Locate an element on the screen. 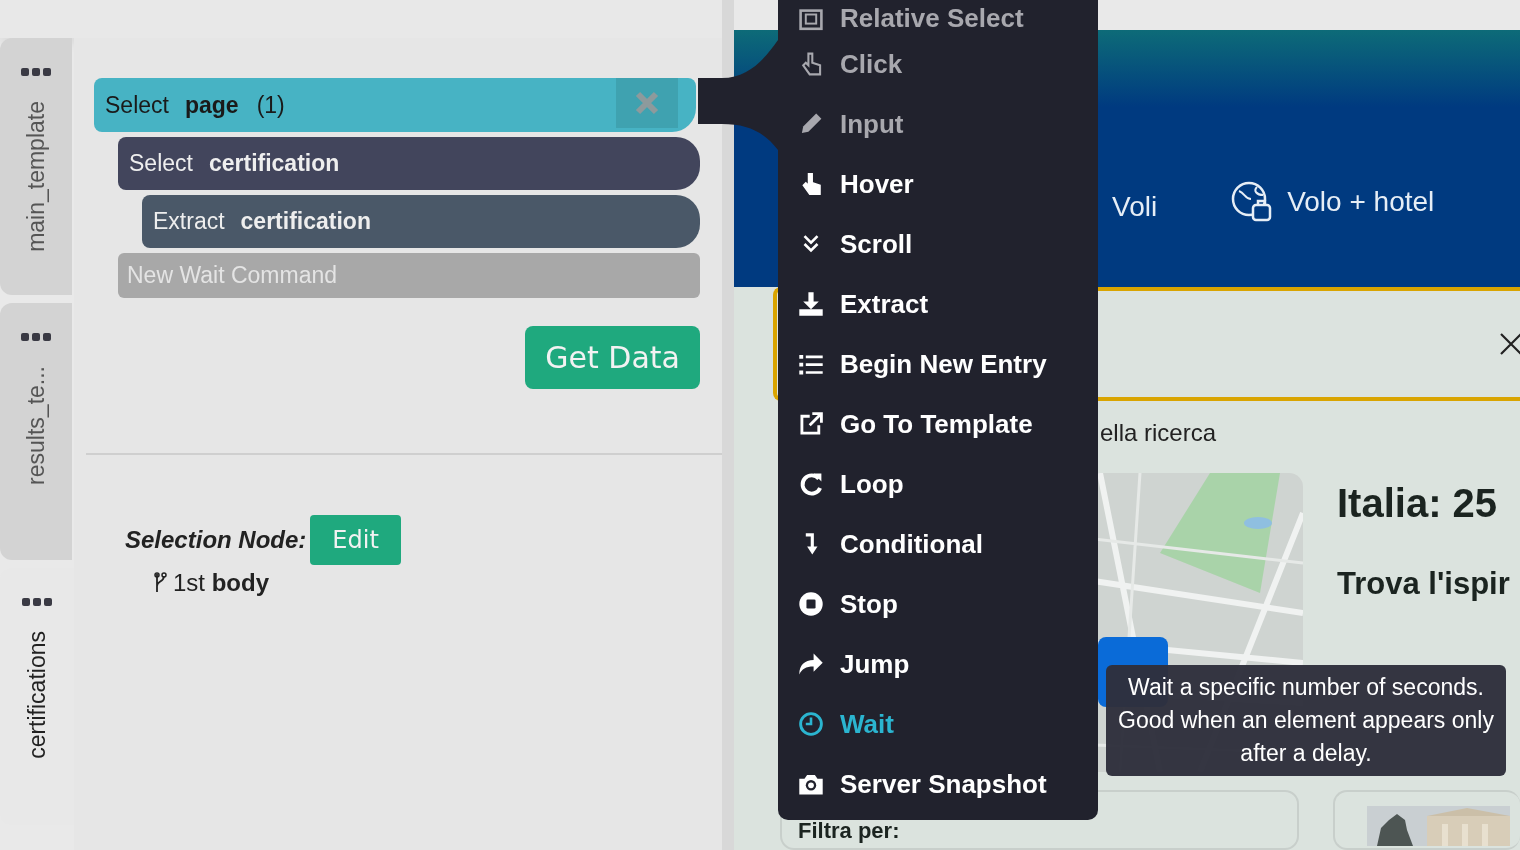 The height and width of the screenshot is (850, 1520). close-icon is located at coordinates (1510, 343).